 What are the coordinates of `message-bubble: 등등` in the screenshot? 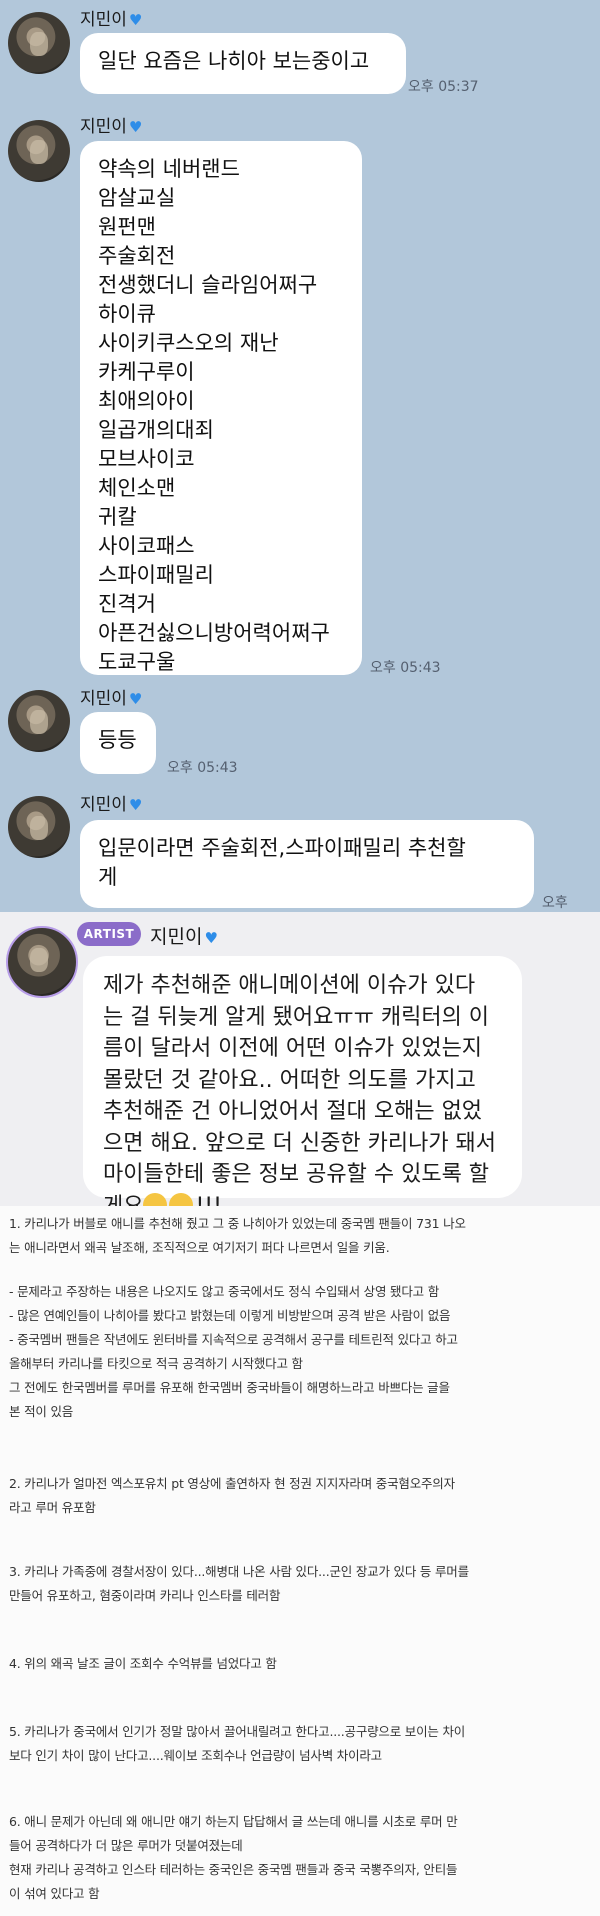 It's located at (118, 743).